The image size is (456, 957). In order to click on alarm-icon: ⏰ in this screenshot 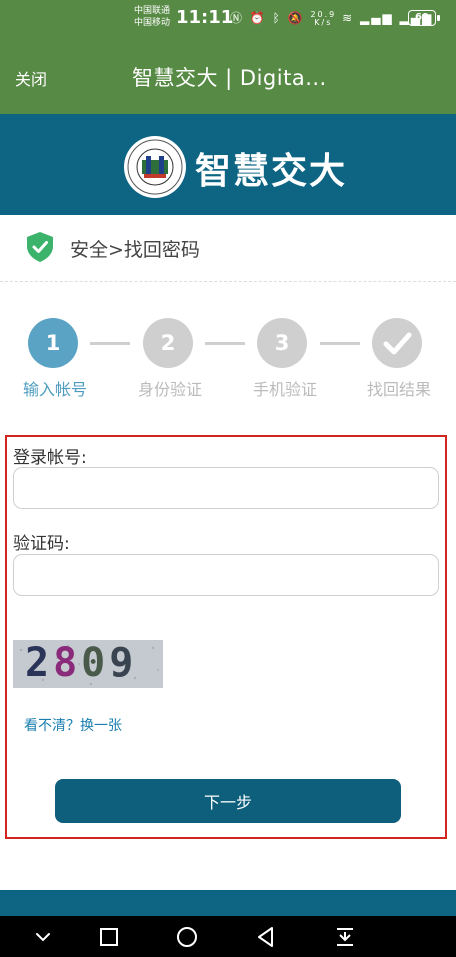, I will do `click(258, 18)`.